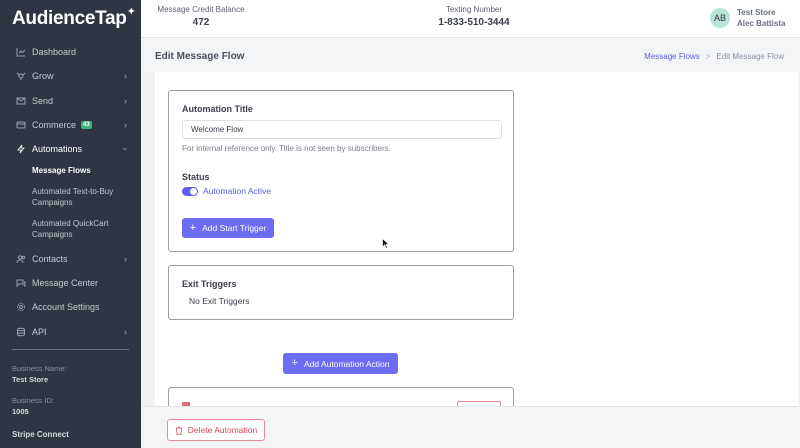 This screenshot has height=448, width=800. Describe the element at coordinates (761, 23) in the screenshot. I see `user-name: Alec Battista` at that location.